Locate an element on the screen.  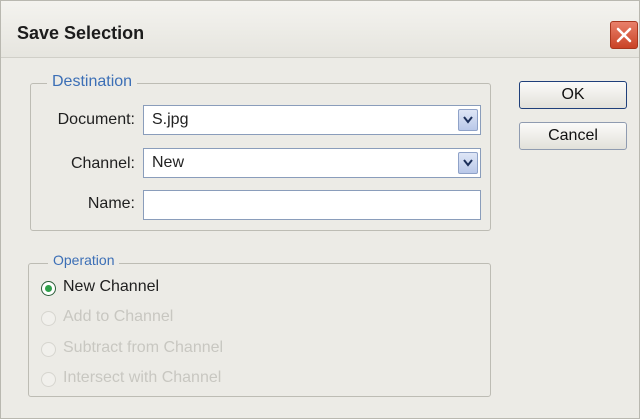
name-label: Name: is located at coordinates (111, 203).